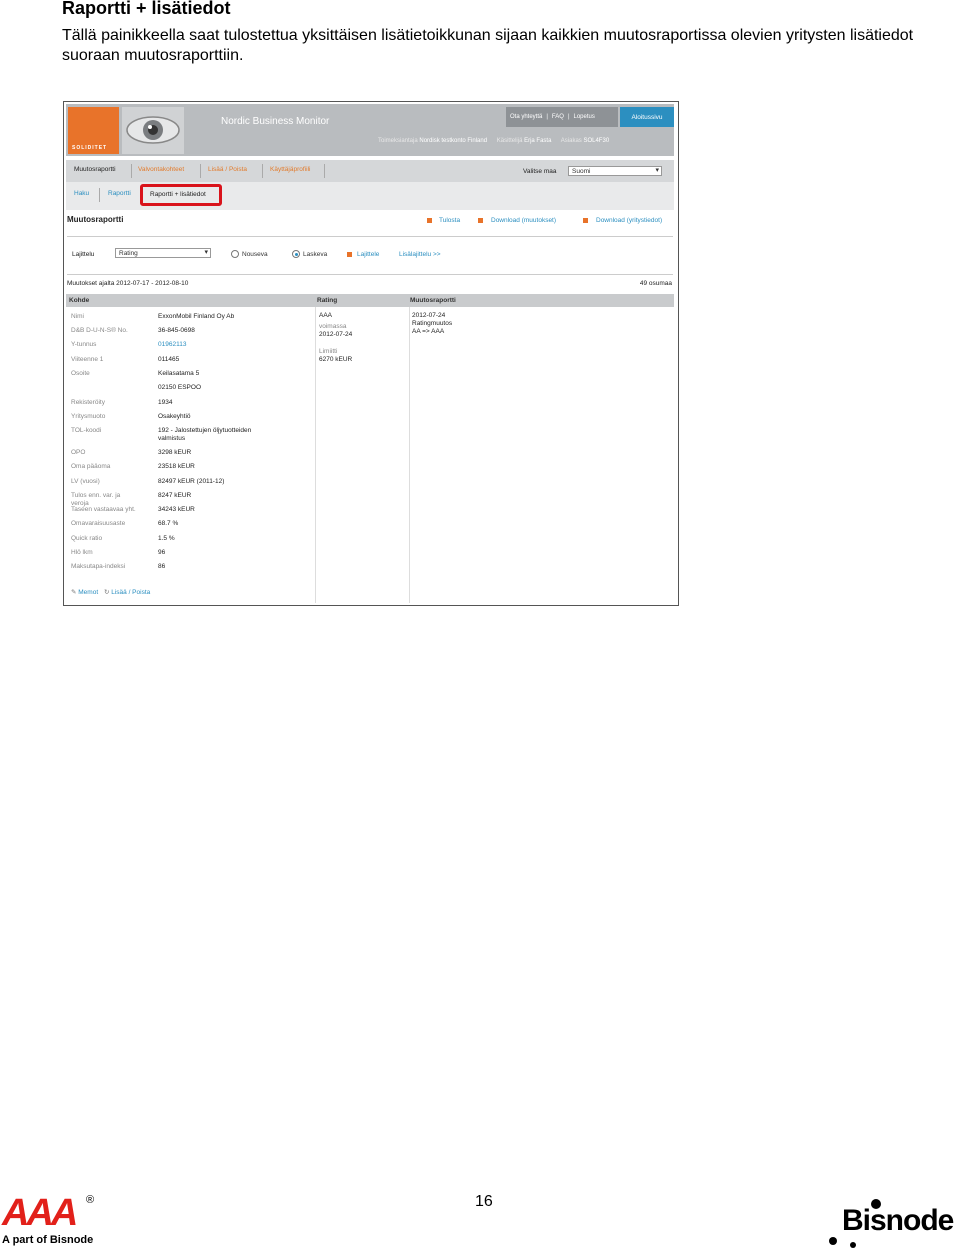  Describe the element at coordinates (398, 141) in the screenshot. I see `org-label: Toimeksiantaja` at that location.